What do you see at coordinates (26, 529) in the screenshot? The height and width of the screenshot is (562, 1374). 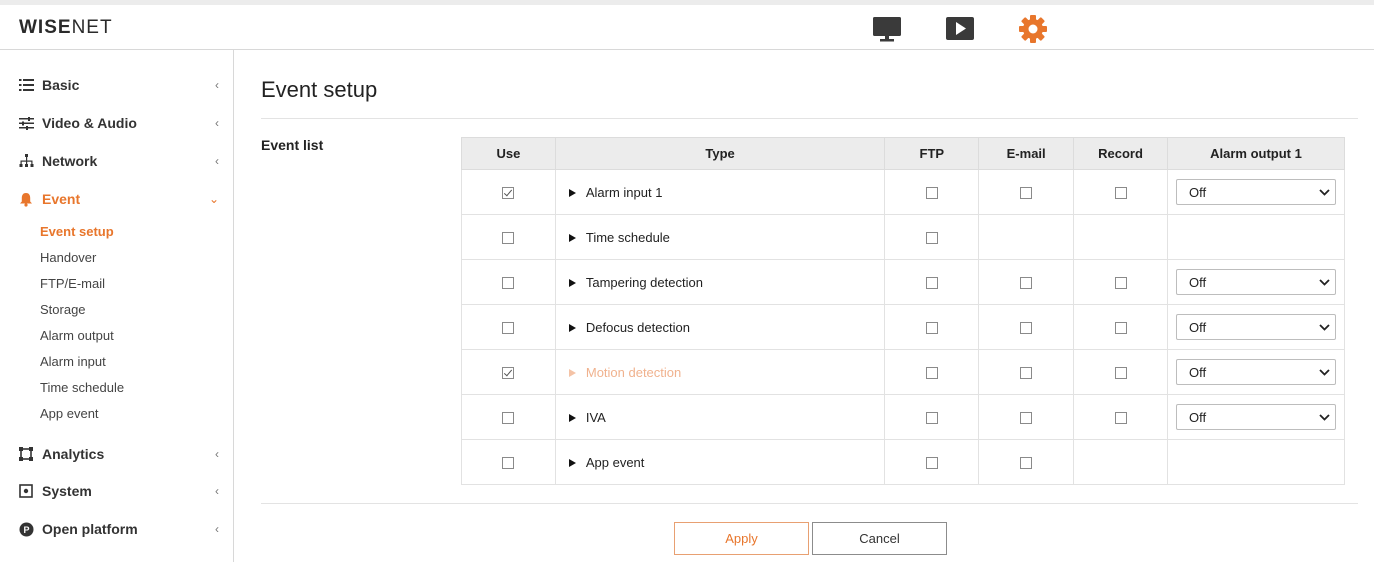 I see `open-platform-icon: P` at bounding box center [26, 529].